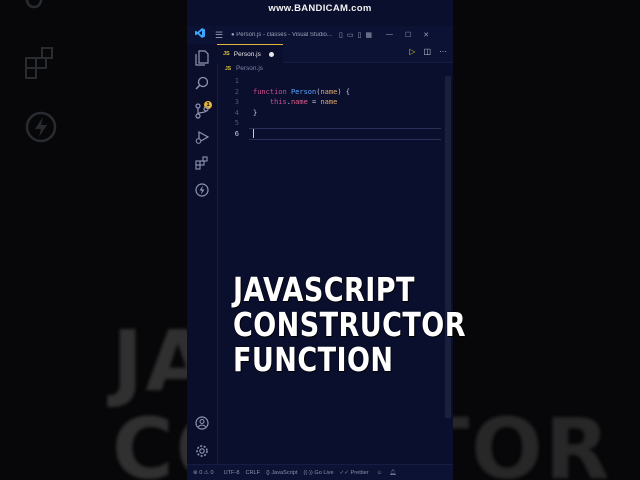  What do you see at coordinates (335, 53) in the screenshot?
I see `tab-bar: JS Person.js ▷ ◫ ···` at bounding box center [335, 53].